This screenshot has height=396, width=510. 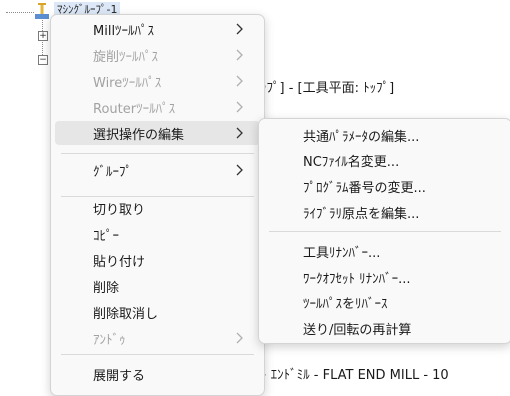 I want to click on menu-item-label: 旋削ﾂｰﾙﾊﾟｽ, so click(x=126, y=57).